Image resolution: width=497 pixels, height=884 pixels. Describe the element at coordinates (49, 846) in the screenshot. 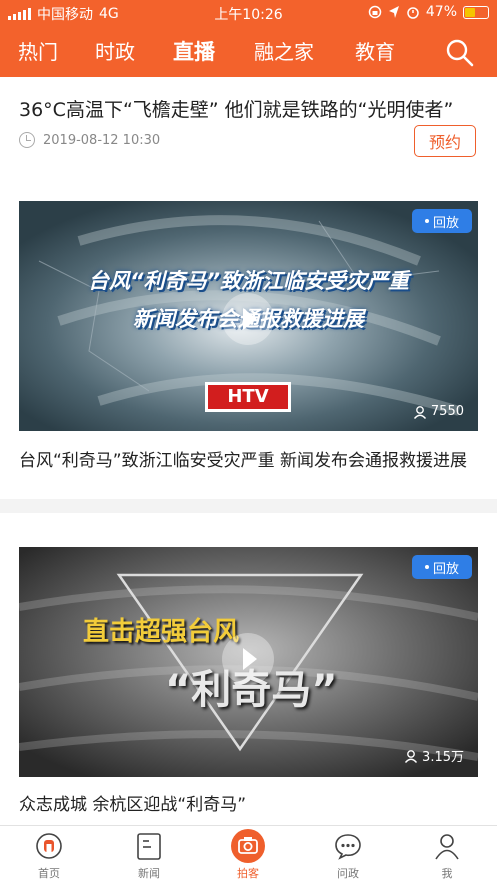

I see `home-icon` at that location.